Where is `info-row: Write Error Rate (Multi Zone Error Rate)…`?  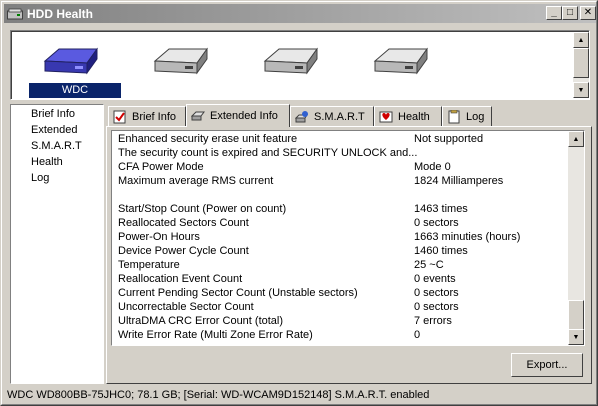 info-row: Write Error Rate (Multi Zone Error Rate)… is located at coordinates (348, 335).